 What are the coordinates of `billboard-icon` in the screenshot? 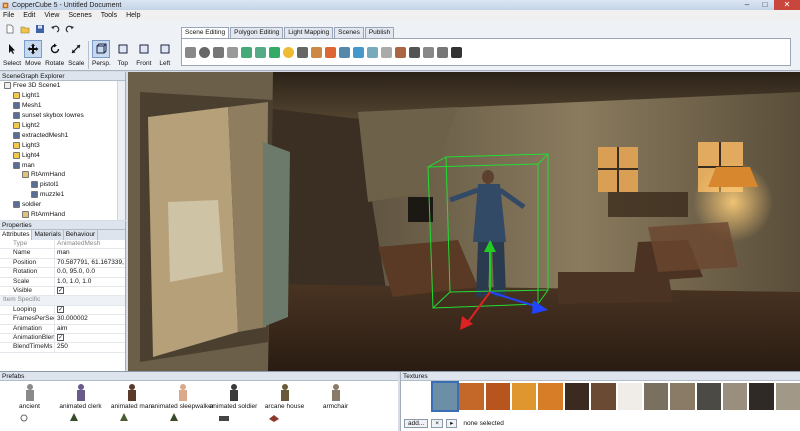 It's located at (316, 52).